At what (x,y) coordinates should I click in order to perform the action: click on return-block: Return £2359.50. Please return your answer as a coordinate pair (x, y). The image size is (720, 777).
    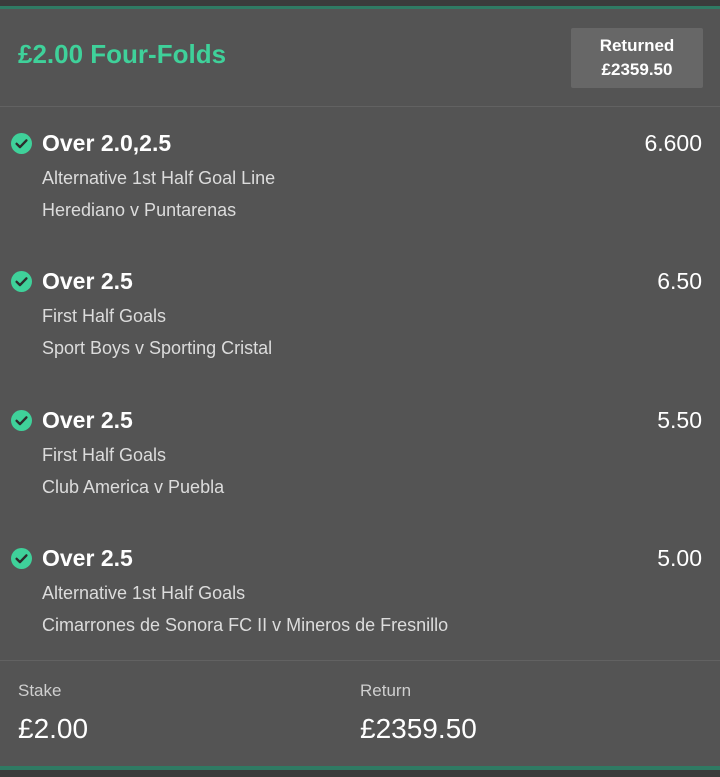
    Looking at the image, I should click on (418, 713).